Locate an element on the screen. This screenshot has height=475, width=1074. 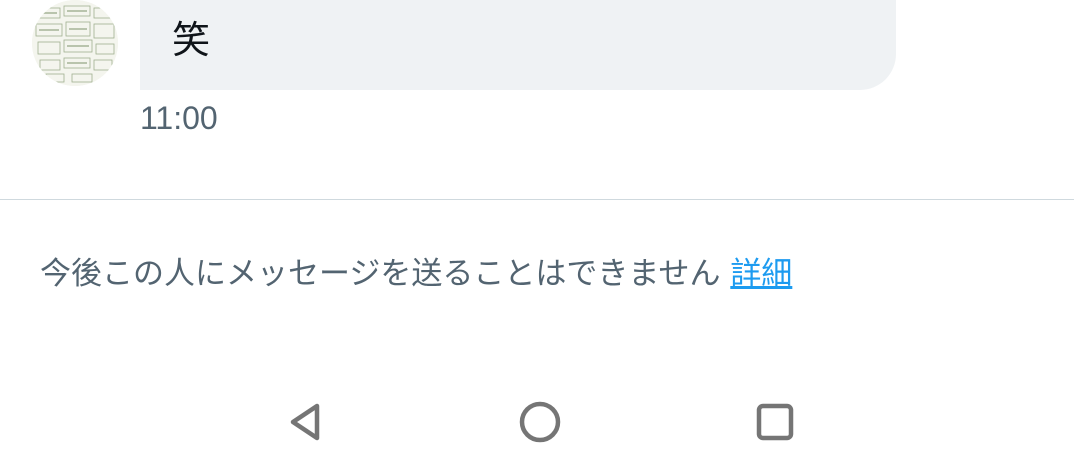
nav-recents-button is located at coordinates (775, 422).